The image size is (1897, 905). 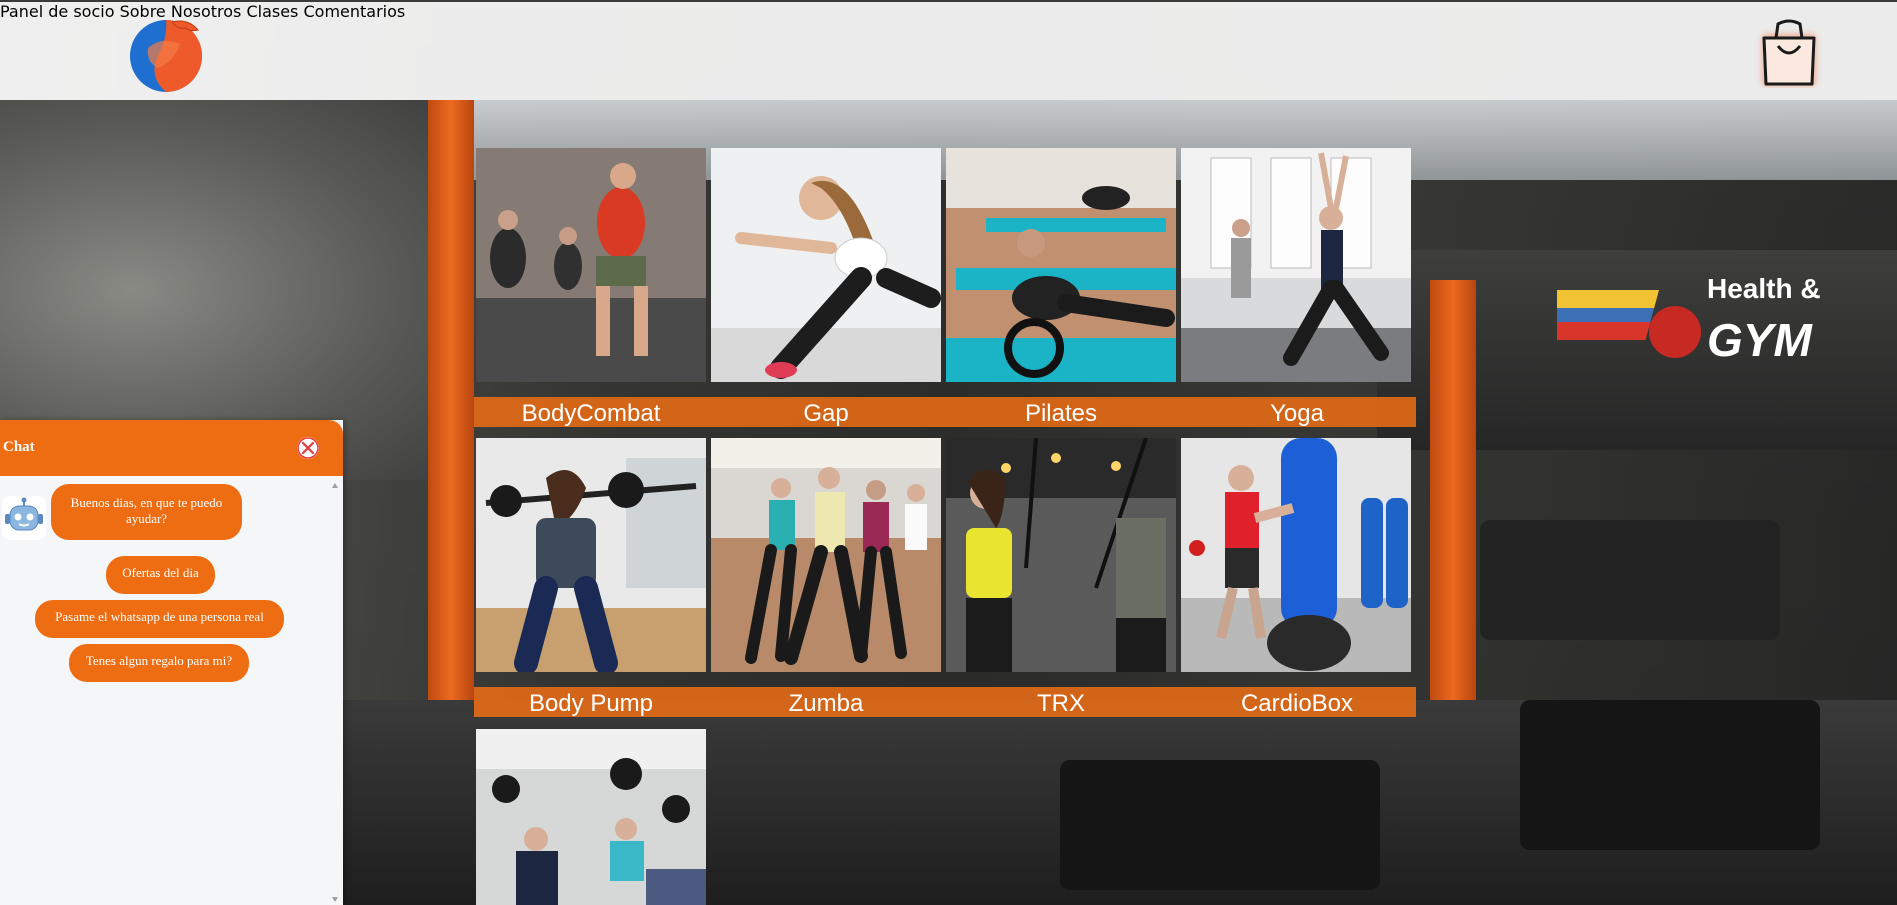 I want to click on class-image-pilates, so click(x=1061, y=265).